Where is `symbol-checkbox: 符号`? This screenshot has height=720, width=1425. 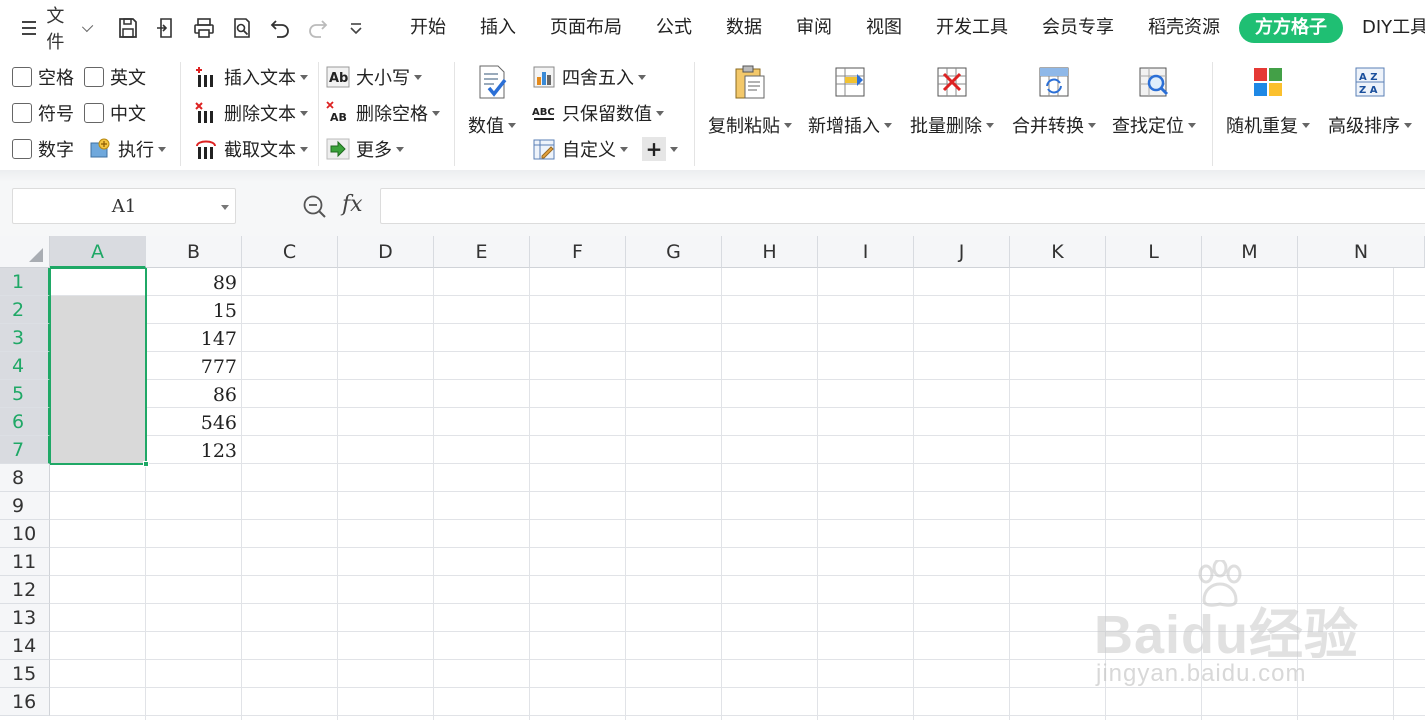 symbol-checkbox: 符号 is located at coordinates (43, 113).